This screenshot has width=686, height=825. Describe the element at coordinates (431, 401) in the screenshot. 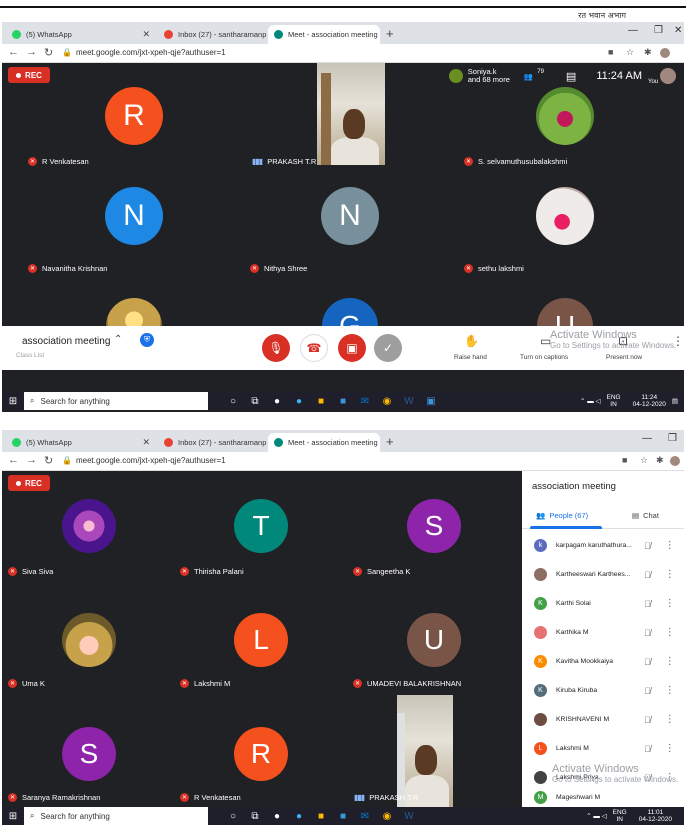

I see `photos-icon: ▣` at that location.